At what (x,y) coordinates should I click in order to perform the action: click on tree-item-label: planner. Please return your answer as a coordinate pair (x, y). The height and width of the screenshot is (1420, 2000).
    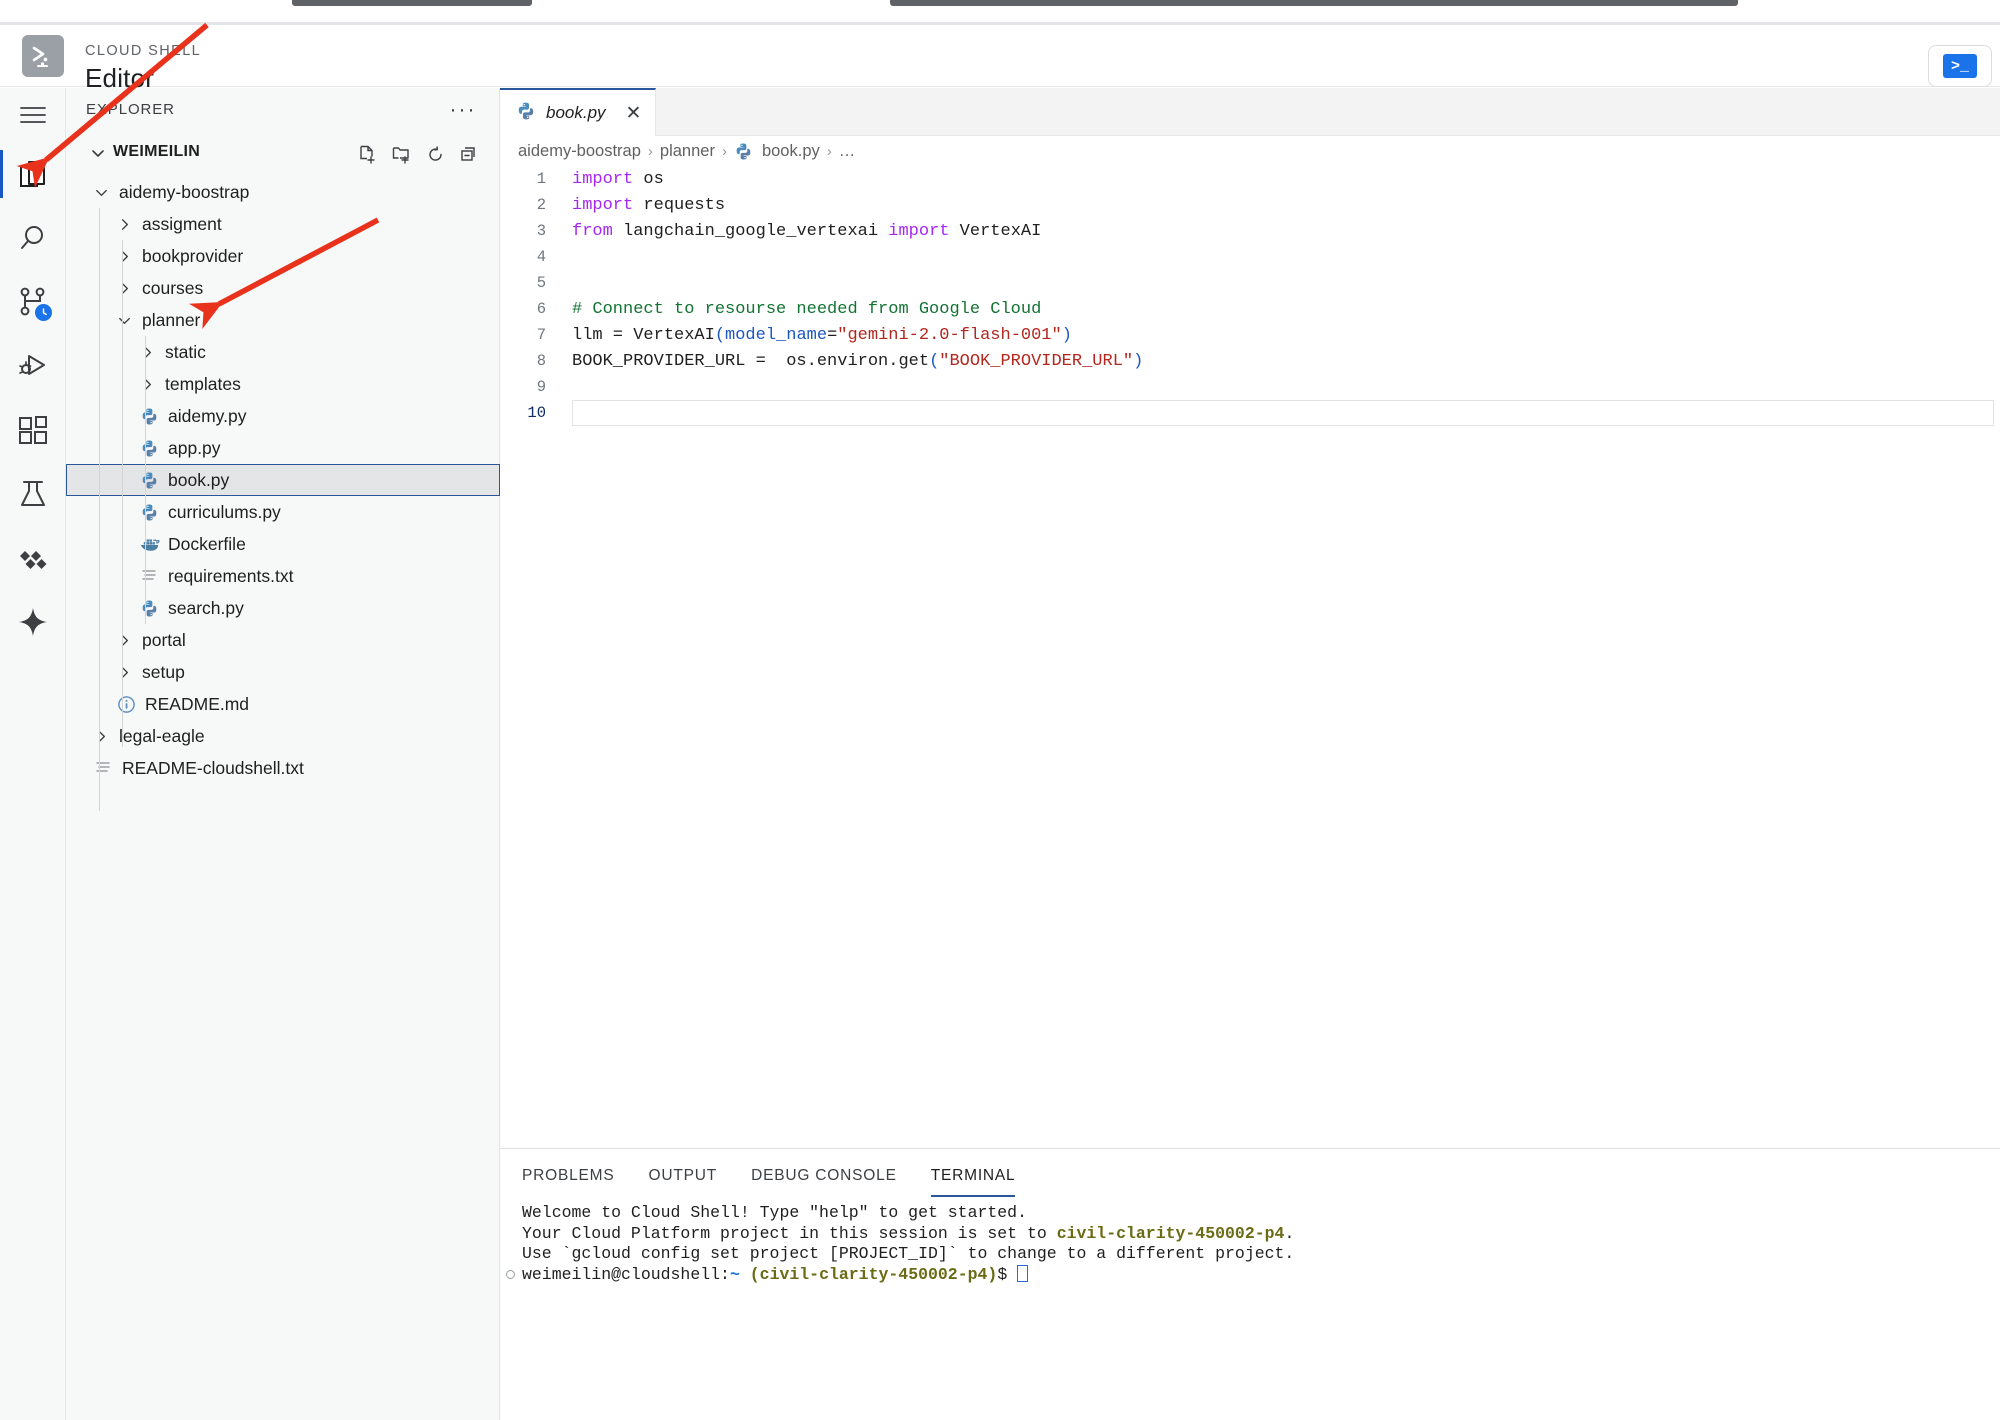
    Looking at the image, I should click on (171, 319).